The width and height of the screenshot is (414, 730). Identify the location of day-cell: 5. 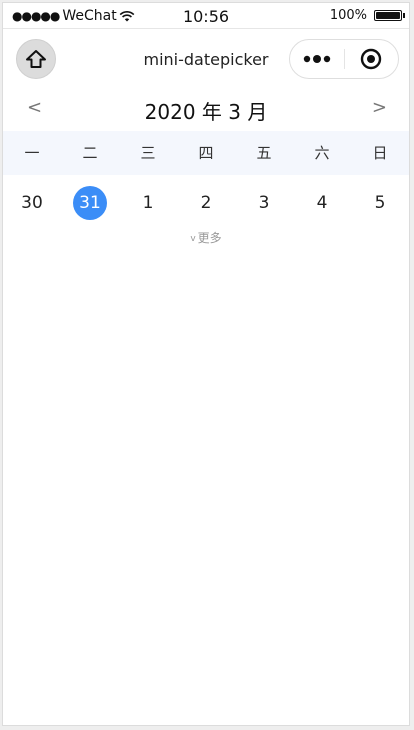
(380, 203).